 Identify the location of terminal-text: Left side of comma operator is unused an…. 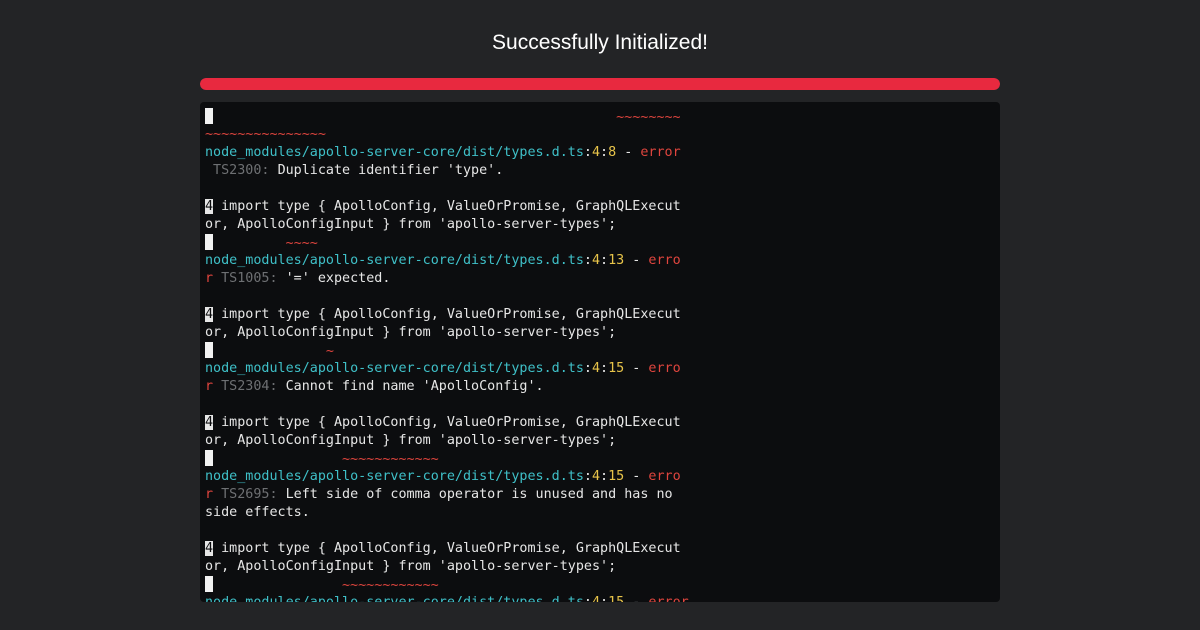
(479, 494).